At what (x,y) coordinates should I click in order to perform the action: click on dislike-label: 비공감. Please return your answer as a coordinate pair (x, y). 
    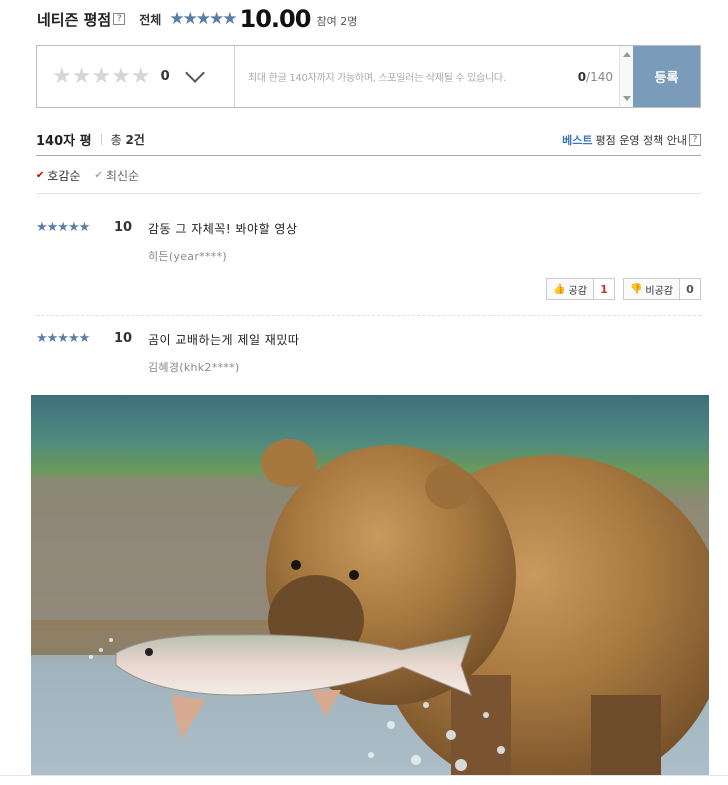
    Looking at the image, I should click on (659, 291).